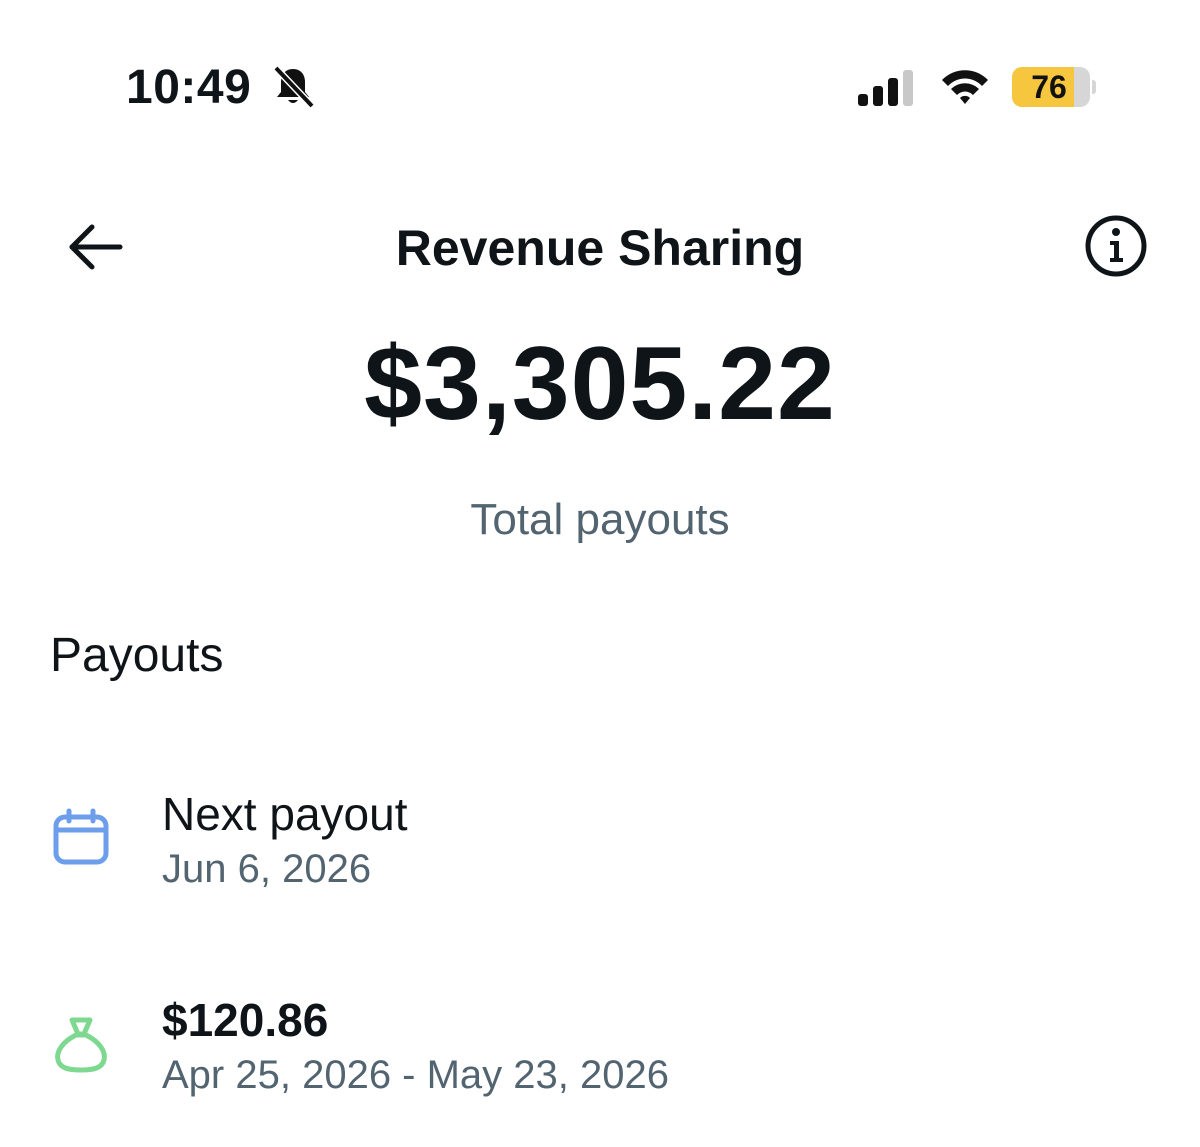 This screenshot has height=1147, width=1200. Describe the element at coordinates (415, 1075) in the screenshot. I see `payout-date-range: Apr 25, 2026 - May 23, 2026` at that location.